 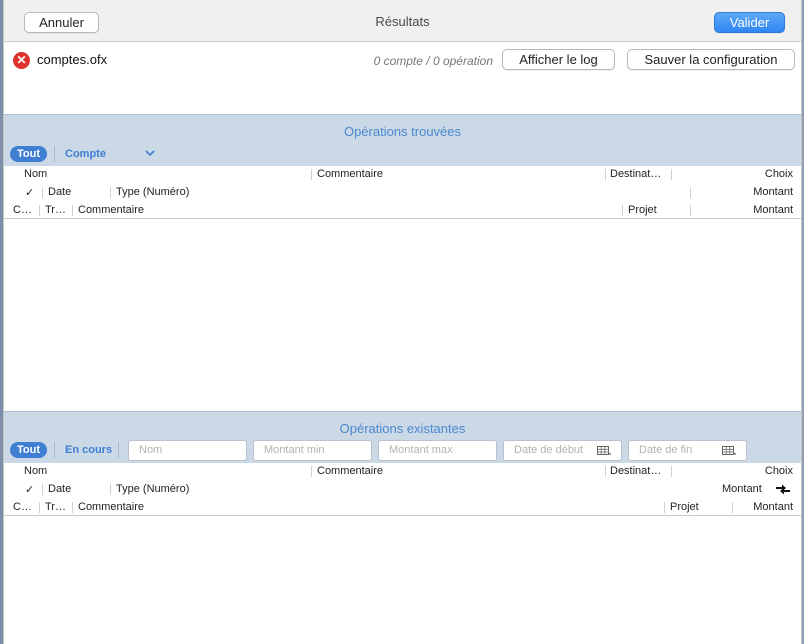 What do you see at coordinates (312, 450) in the screenshot?
I see `min-amount-field: Montant min` at bounding box center [312, 450].